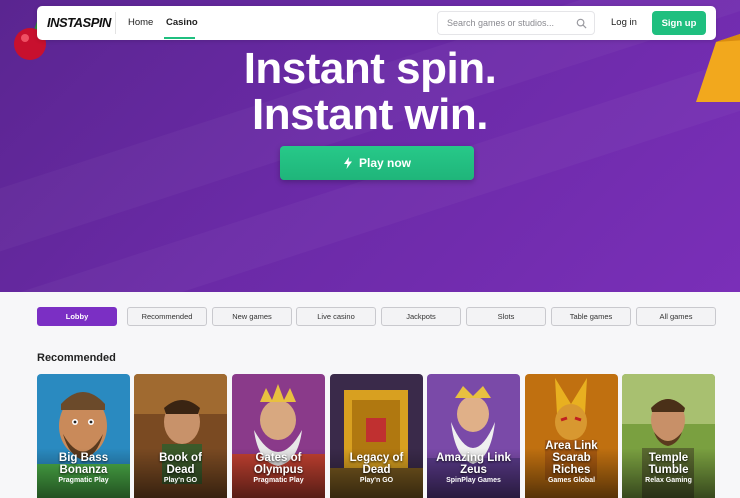 This screenshot has width=740, height=498. Describe the element at coordinates (278, 458) in the screenshot. I see `game-title-line: Gates of` at that location.